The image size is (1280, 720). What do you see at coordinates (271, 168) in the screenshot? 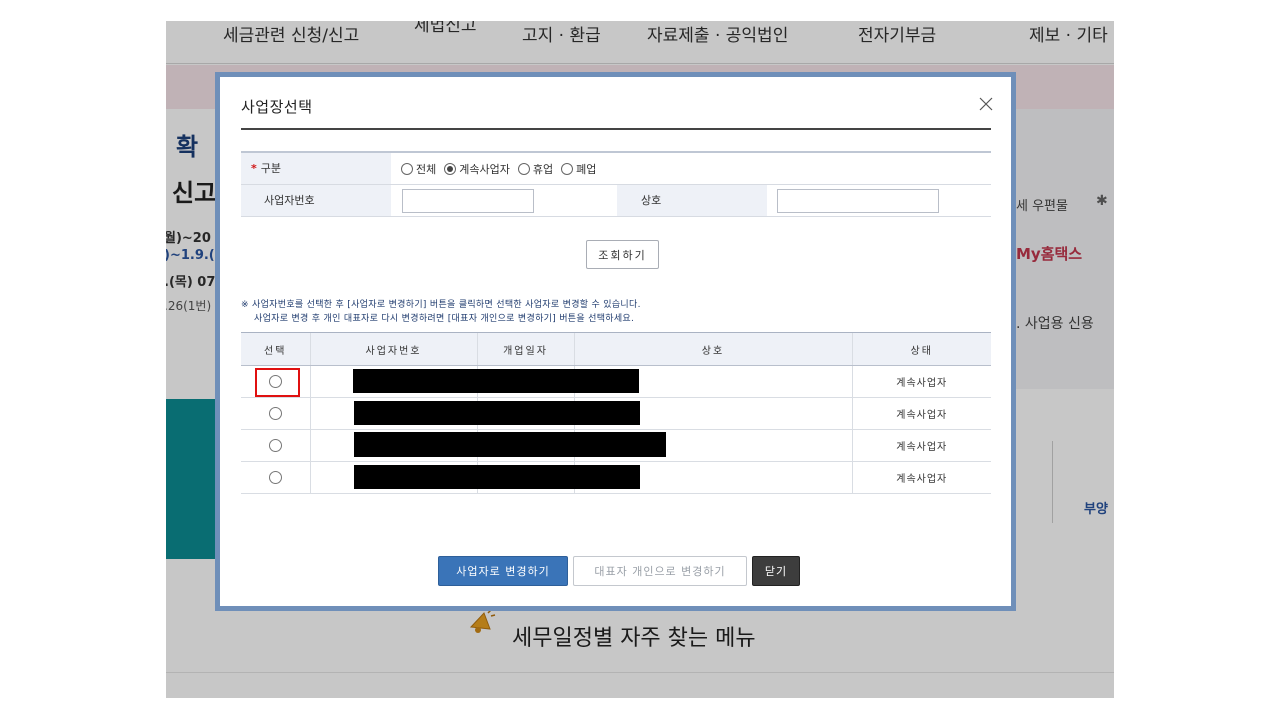
I see `category-label: 구분` at bounding box center [271, 168].